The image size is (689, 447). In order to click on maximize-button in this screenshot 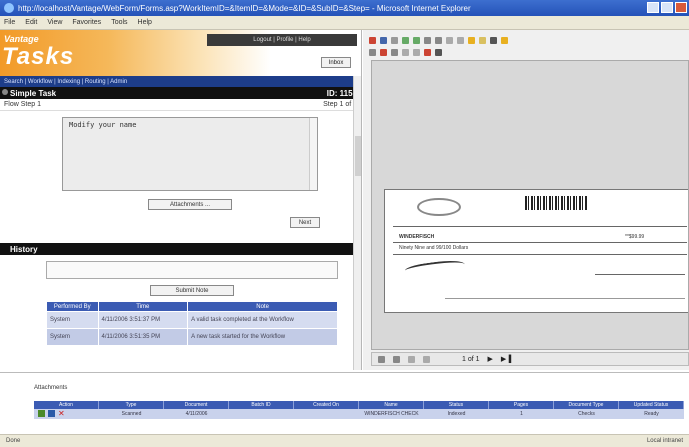, I will do `click(667, 7)`.